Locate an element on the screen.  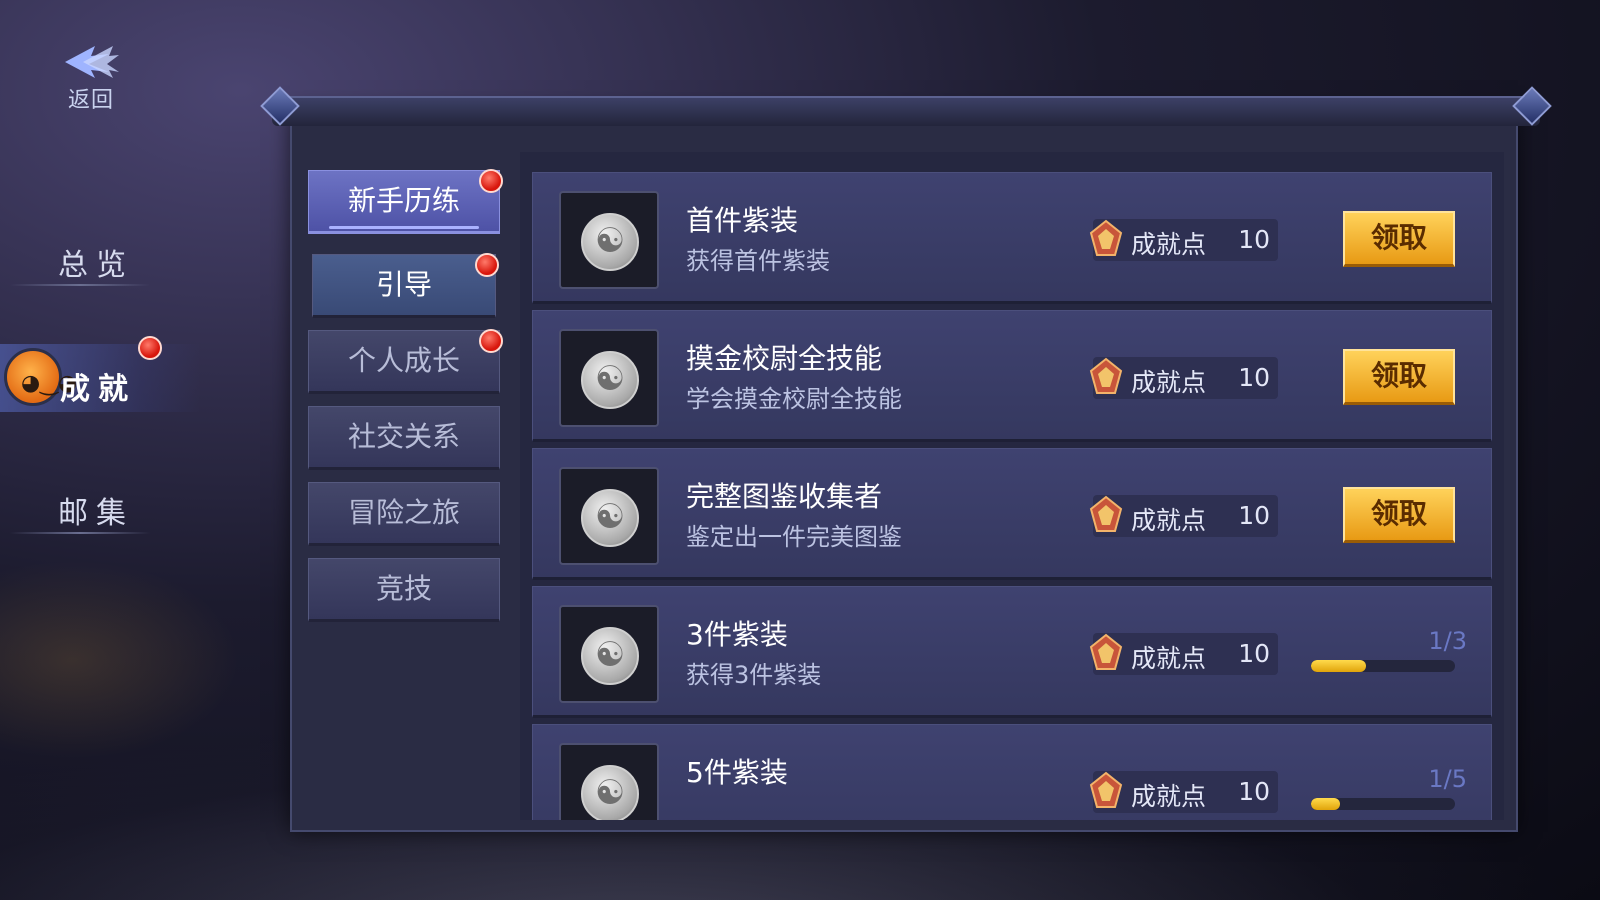
progress-text: 1/5 is located at coordinates (1447, 779).